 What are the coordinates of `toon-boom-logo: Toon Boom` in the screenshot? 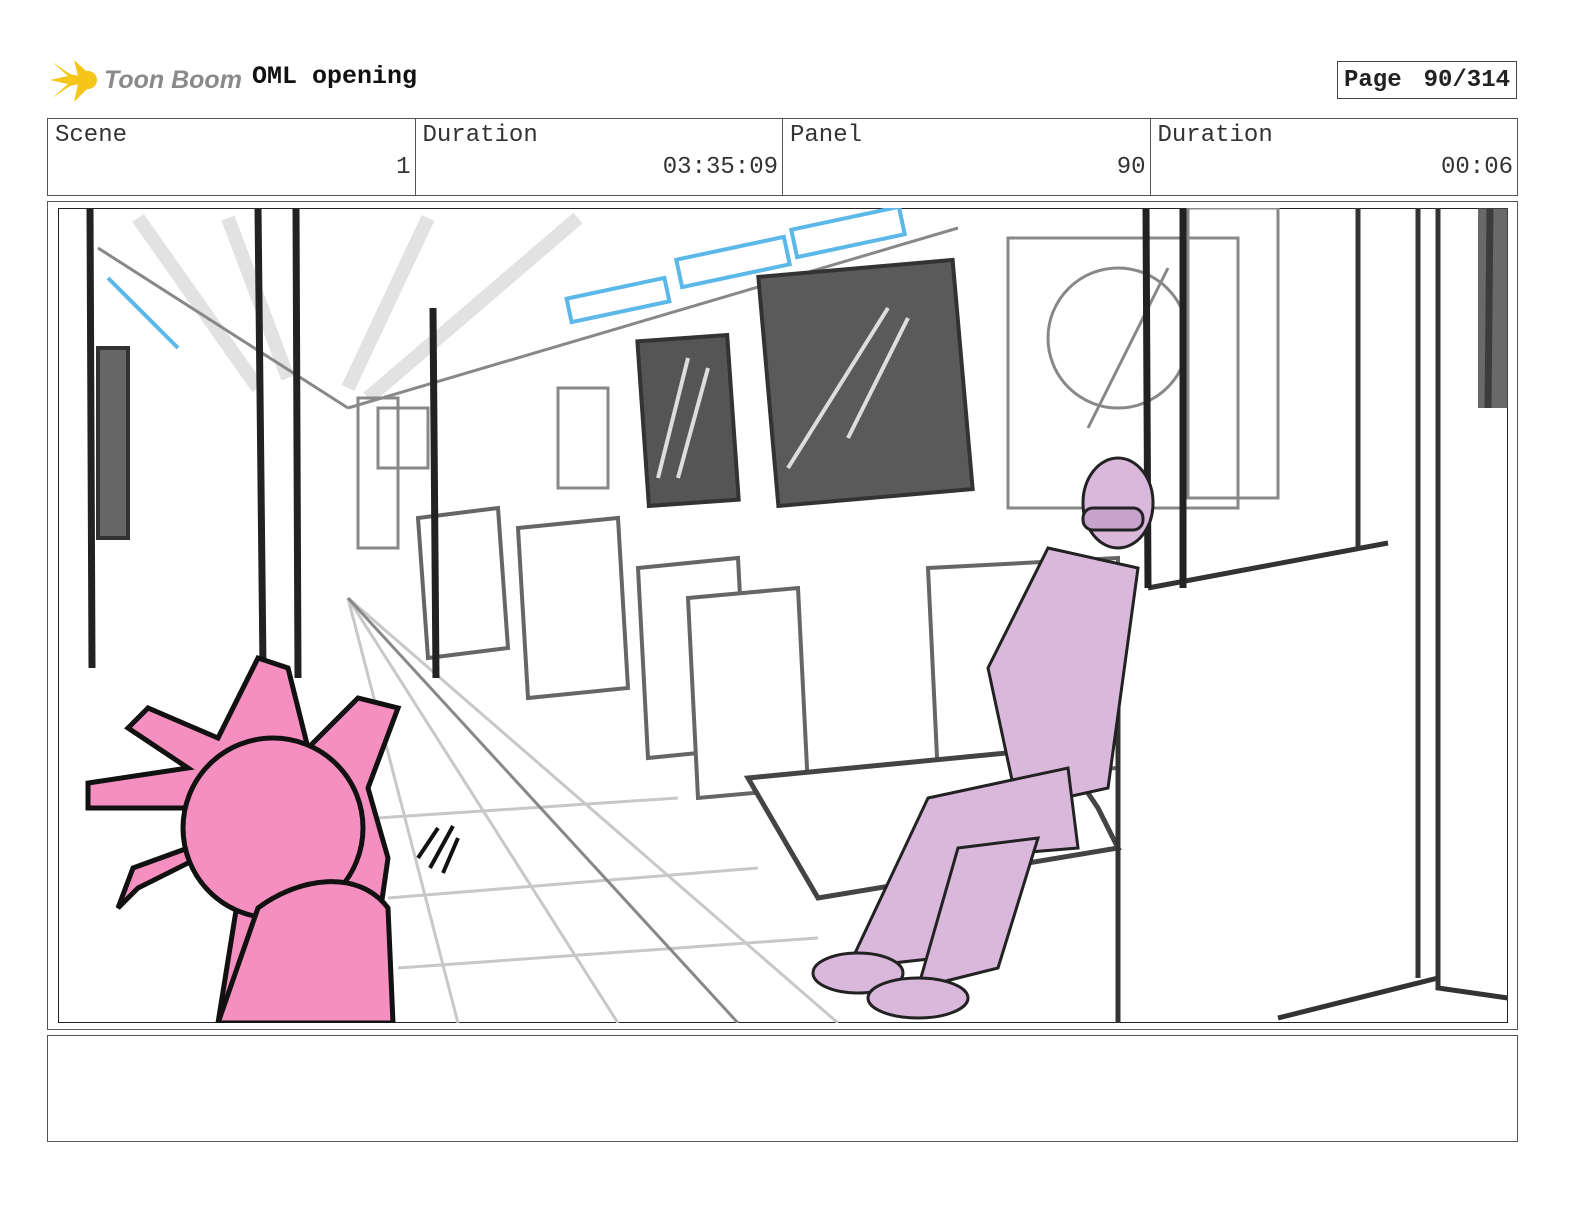 It's located at (146, 80).